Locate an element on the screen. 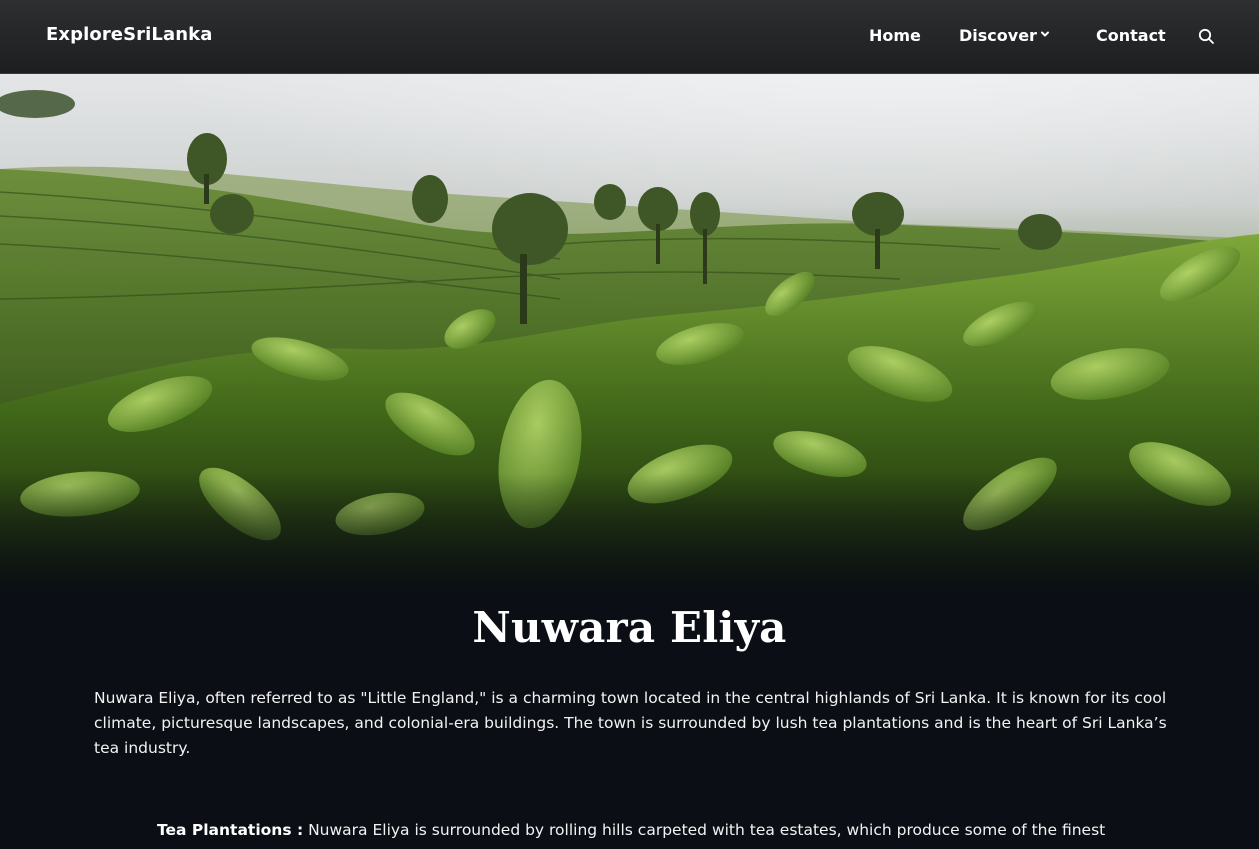  search-icon is located at coordinates (1206, 36).